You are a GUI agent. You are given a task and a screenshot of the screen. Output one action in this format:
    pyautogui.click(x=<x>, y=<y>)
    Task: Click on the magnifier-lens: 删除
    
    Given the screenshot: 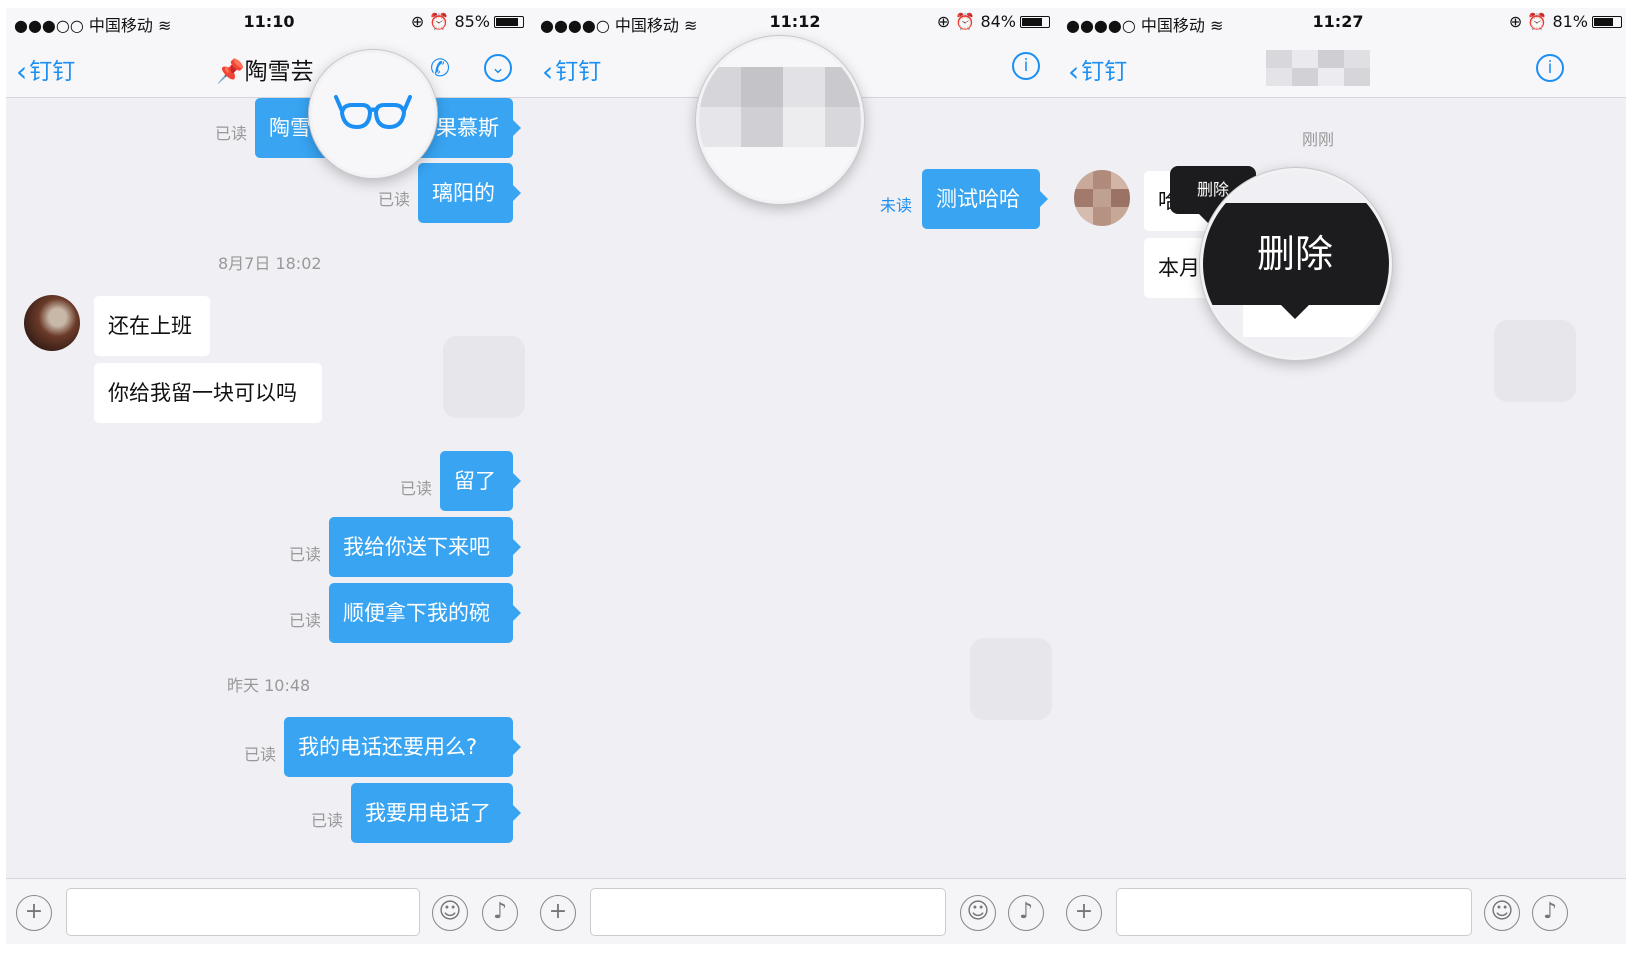 What is the action you would take?
    pyautogui.click(x=1296, y=264)
    